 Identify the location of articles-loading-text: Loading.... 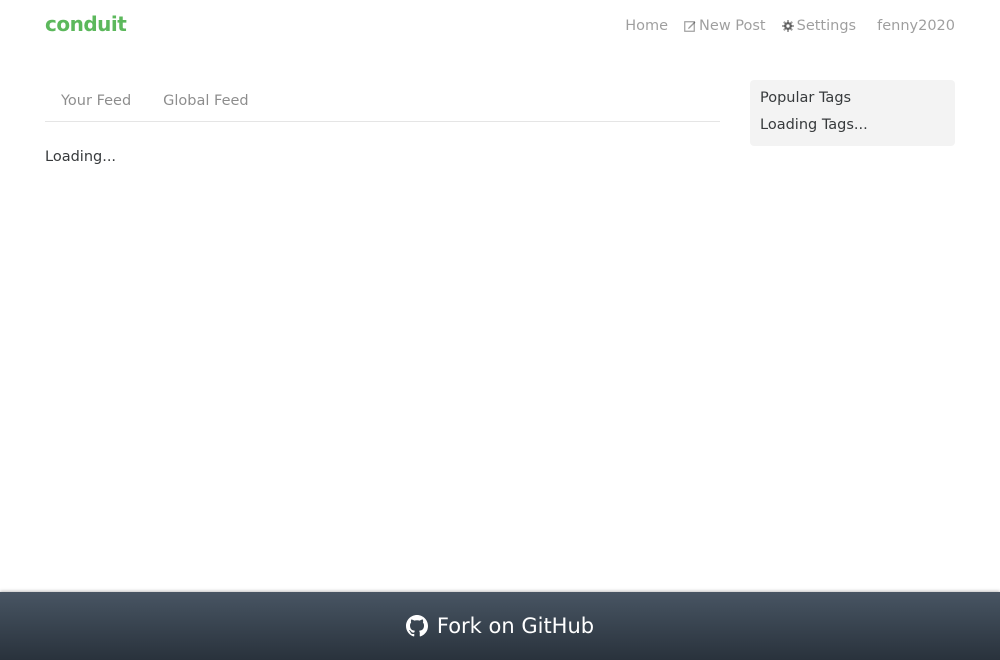
(81, 157).